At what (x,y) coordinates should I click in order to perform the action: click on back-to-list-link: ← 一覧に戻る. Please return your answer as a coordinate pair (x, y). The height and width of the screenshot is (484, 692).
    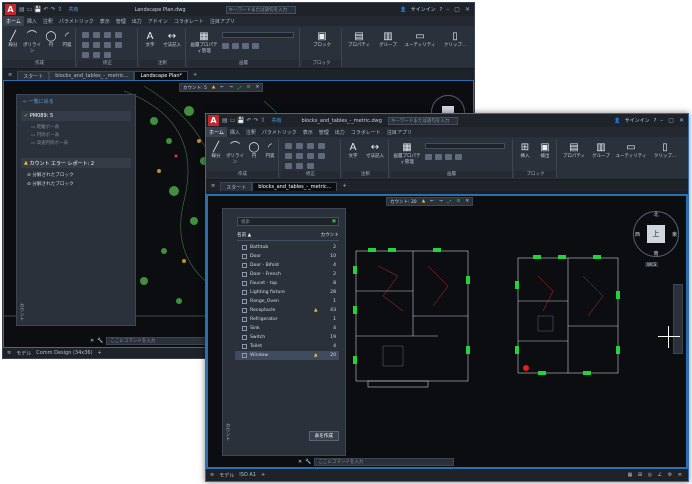
    Looking at the image, I should click on (76, 100).